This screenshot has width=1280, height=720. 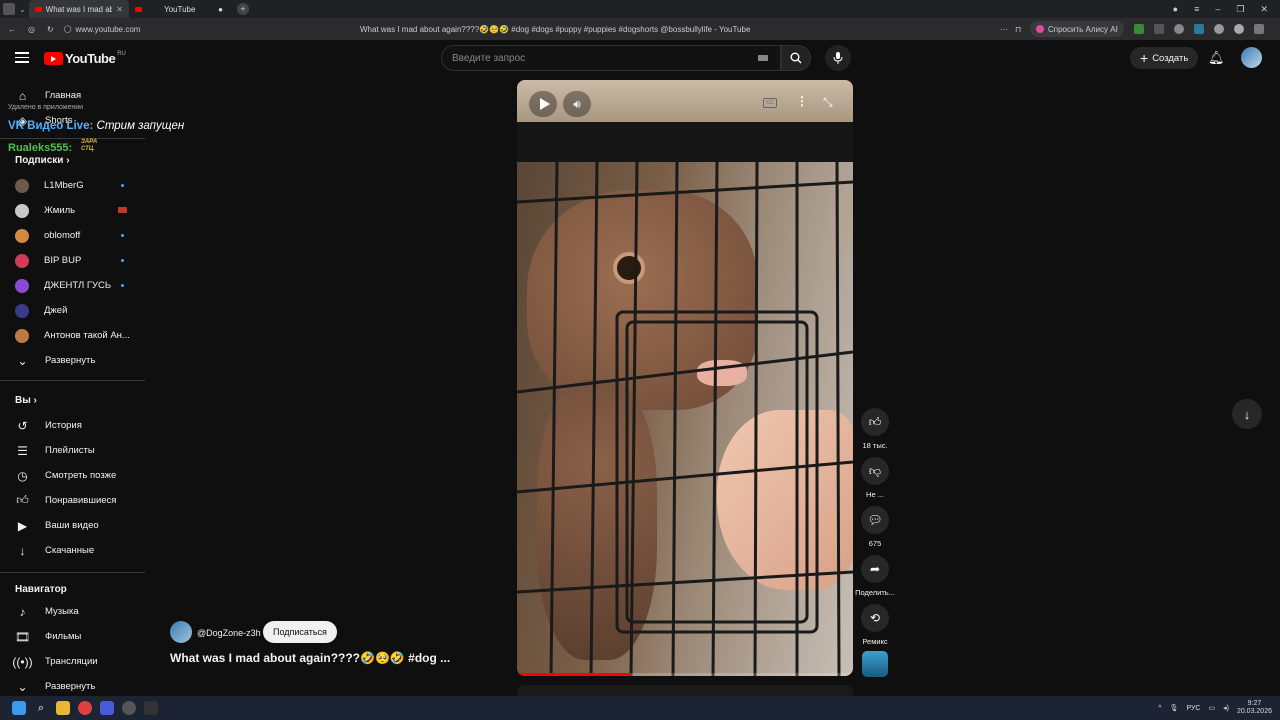 What do you see at coordinates (179, 9) in the screenshot?
I see `tab-youtube: YouTube ●` at bounding box center [179, 9].